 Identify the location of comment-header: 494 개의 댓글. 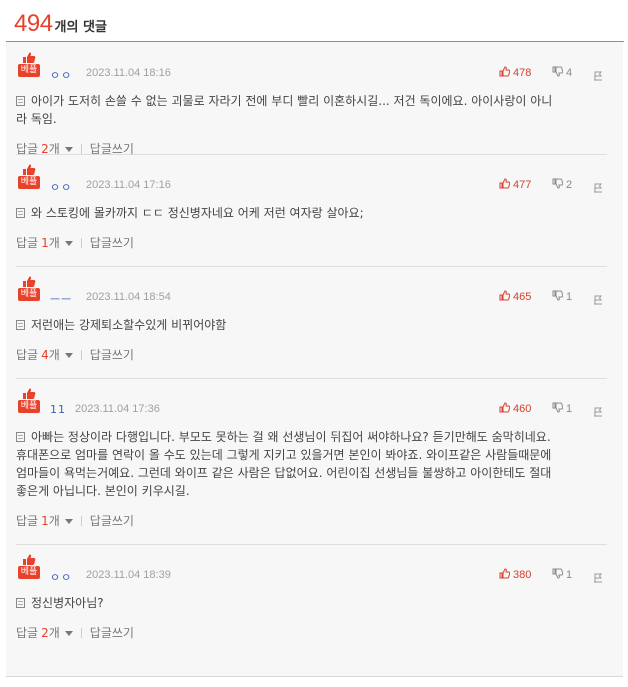
(60, 25).